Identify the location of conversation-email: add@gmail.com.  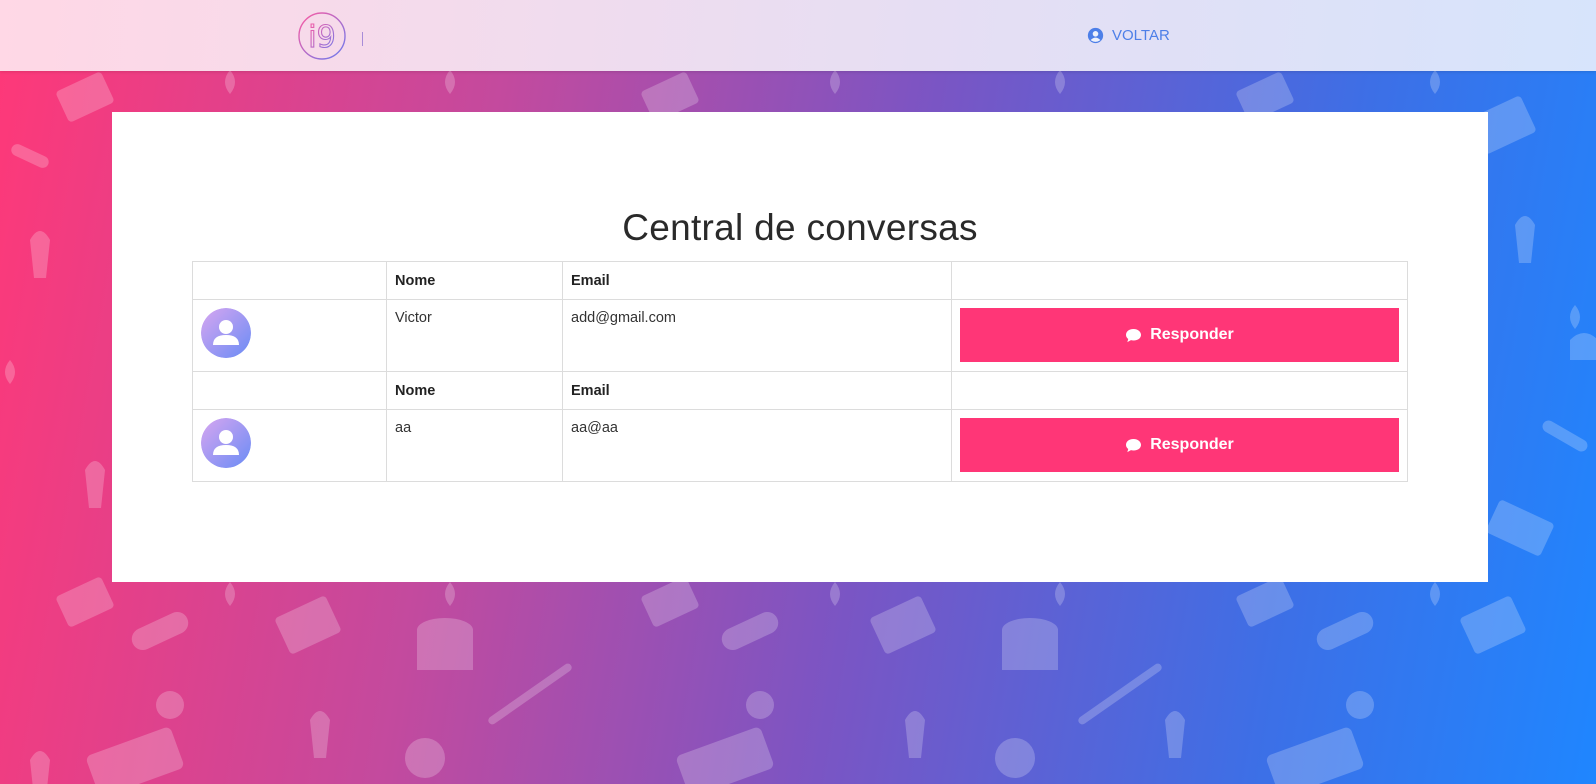
(757, 335).